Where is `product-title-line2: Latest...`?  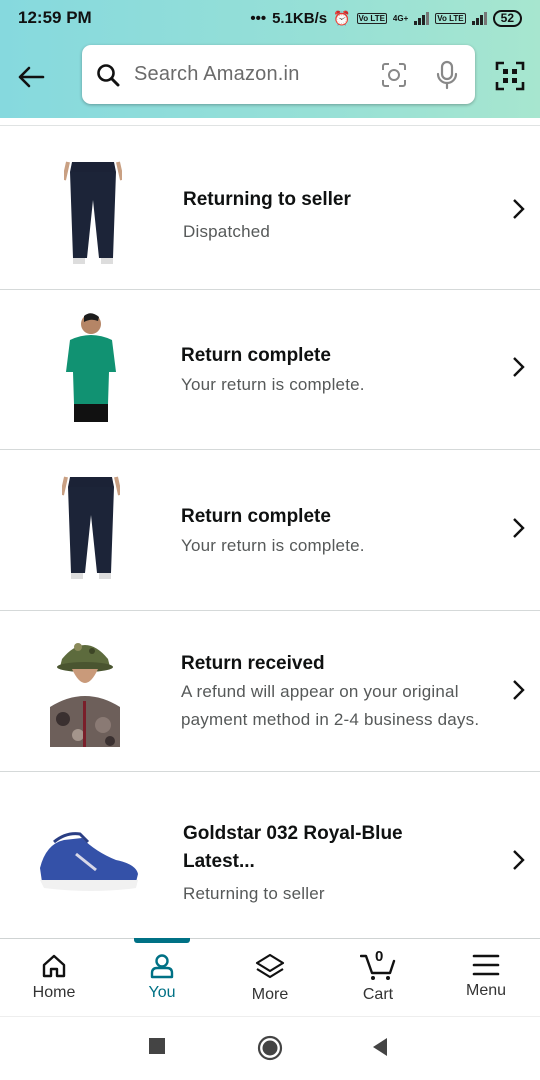 product-title-line2: Latest... is located at coordinates (219, 861).